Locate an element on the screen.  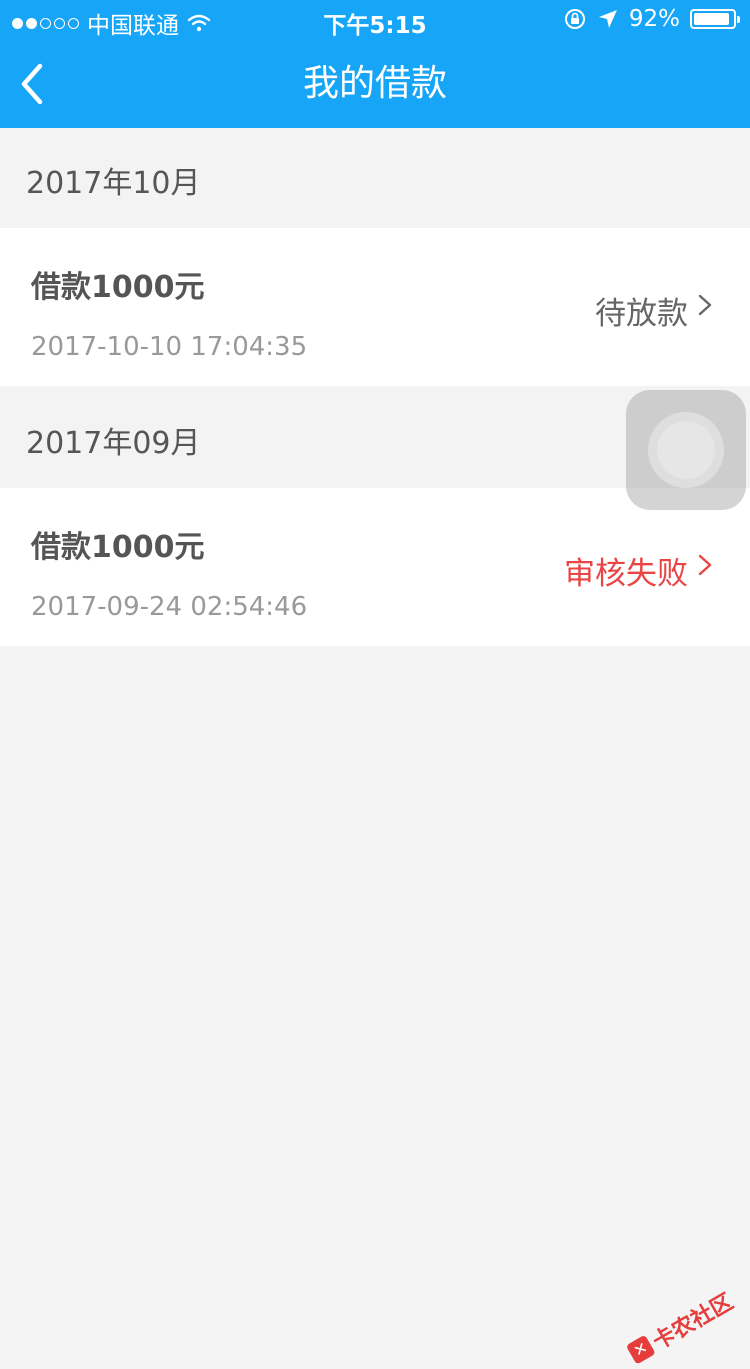
watermark-text: 卡农社区 is located at coordinates (693, 1322).